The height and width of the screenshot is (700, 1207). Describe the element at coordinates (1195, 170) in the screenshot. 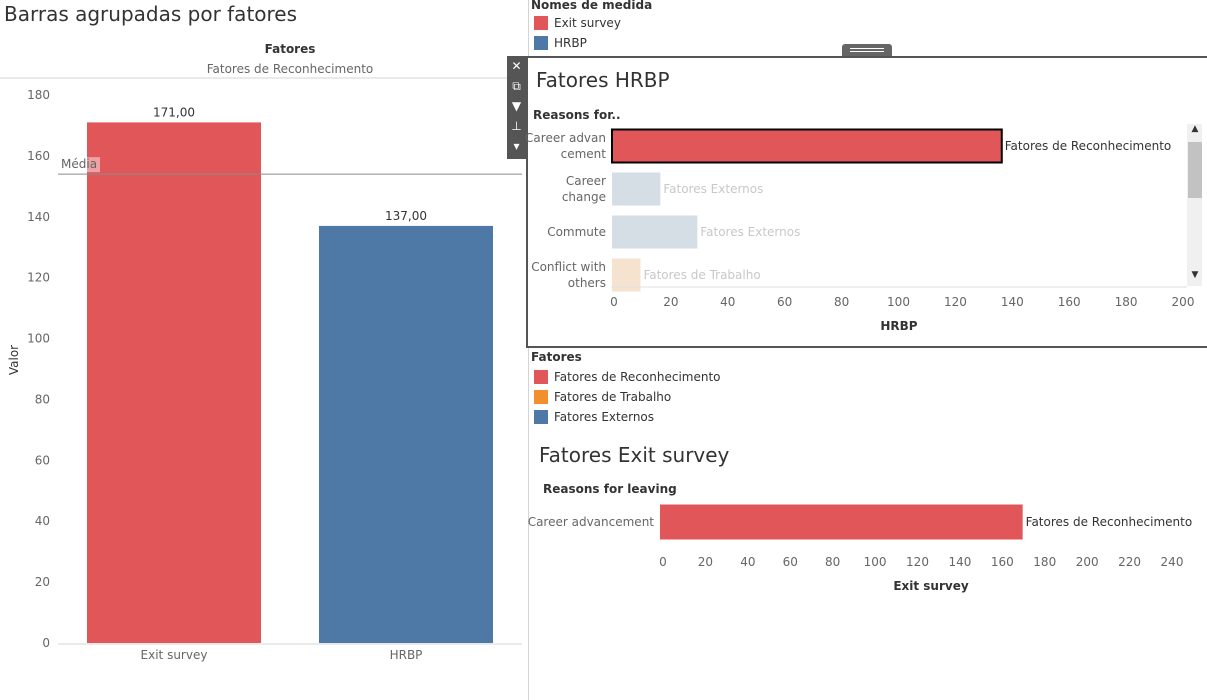

I see `hrbp-scroll-thumb` at that location.